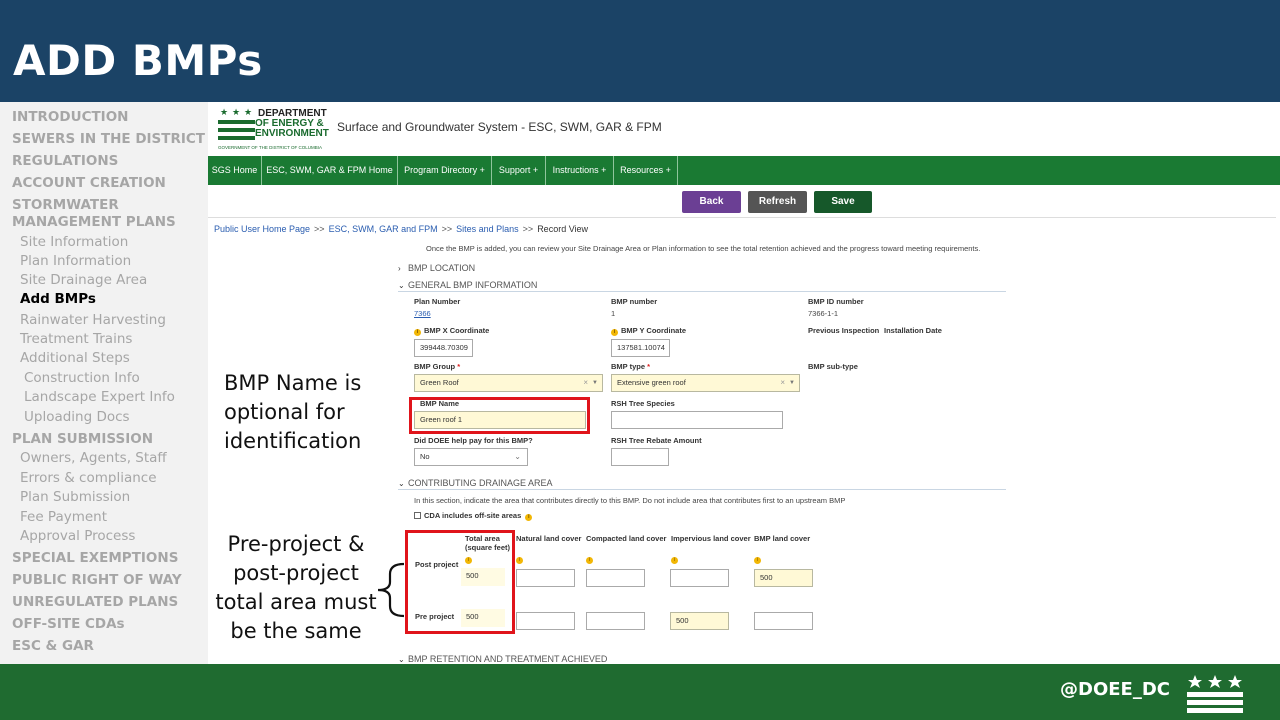 This screenshot has height=720, width=1280. Describe the element at coordinates (445, 170) in the screenshot. I see `menu-program-directory: Program Directory +` at that location.